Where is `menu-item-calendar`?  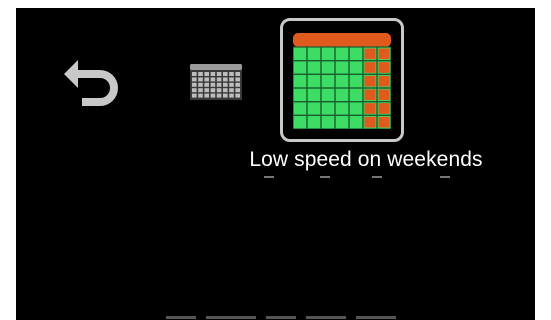 menu-item-calendar is located at coordinates (216, 82).